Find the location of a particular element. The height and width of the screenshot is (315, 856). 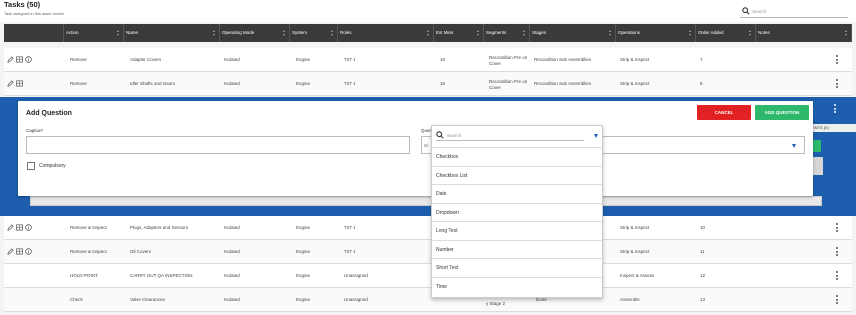

cell-action: HOLD-POINT is located at coordinates (84, 275).